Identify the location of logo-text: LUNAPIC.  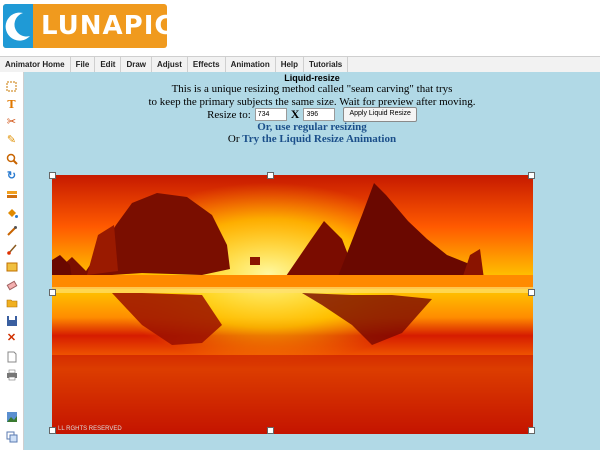
(108, 26).